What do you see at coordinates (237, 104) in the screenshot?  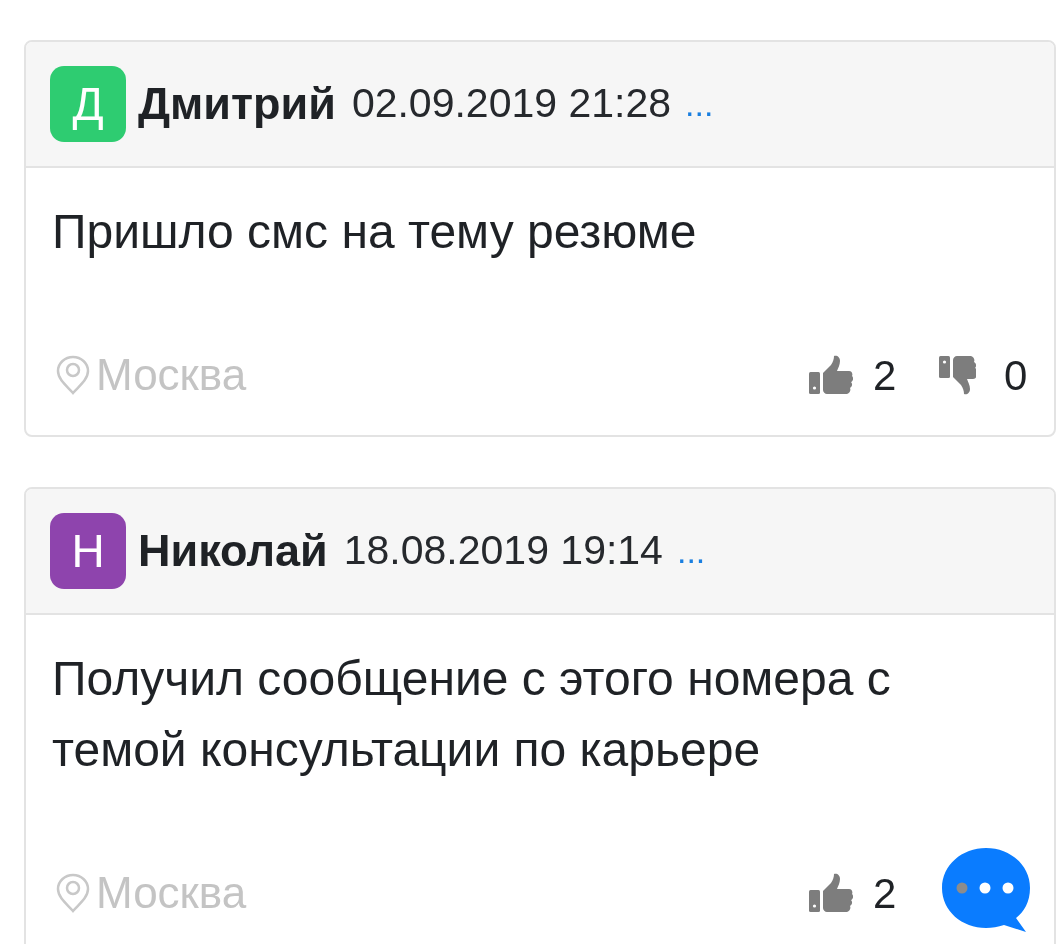 I see `author-name: Дмитрий` at bounding box center [237, 104].